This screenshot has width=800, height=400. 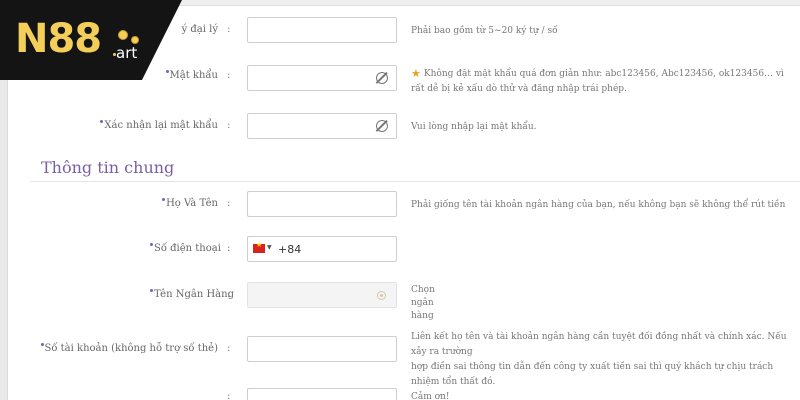 I want to click on confirm-password-label: Xác nhận lại mật khẩu, so click(x=159, y=125).